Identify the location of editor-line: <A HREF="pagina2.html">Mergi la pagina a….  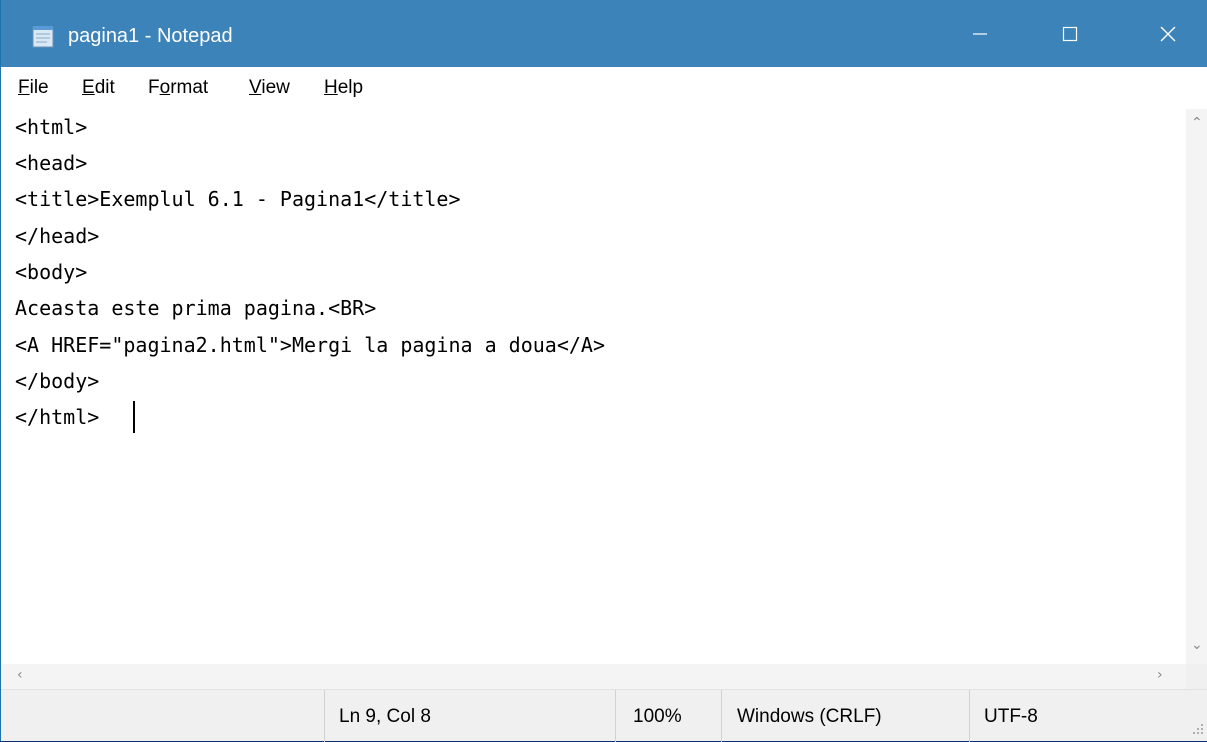
(310, 345).